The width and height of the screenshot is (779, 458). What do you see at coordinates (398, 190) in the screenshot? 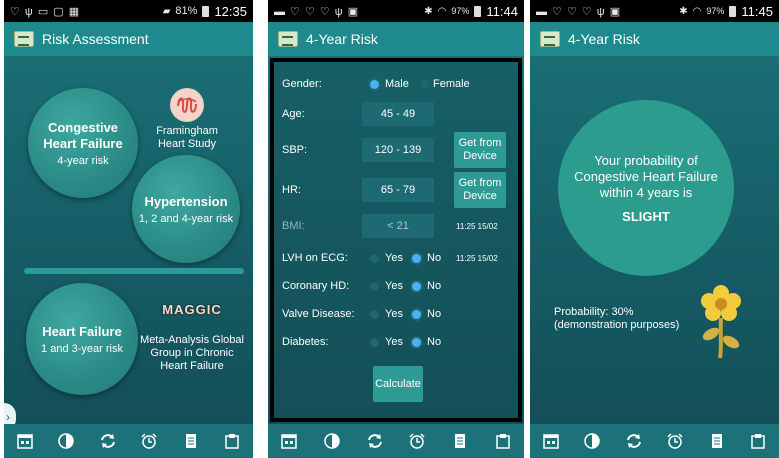
I see `hr-select: 65 - 79` at bounding box center [398, 190].